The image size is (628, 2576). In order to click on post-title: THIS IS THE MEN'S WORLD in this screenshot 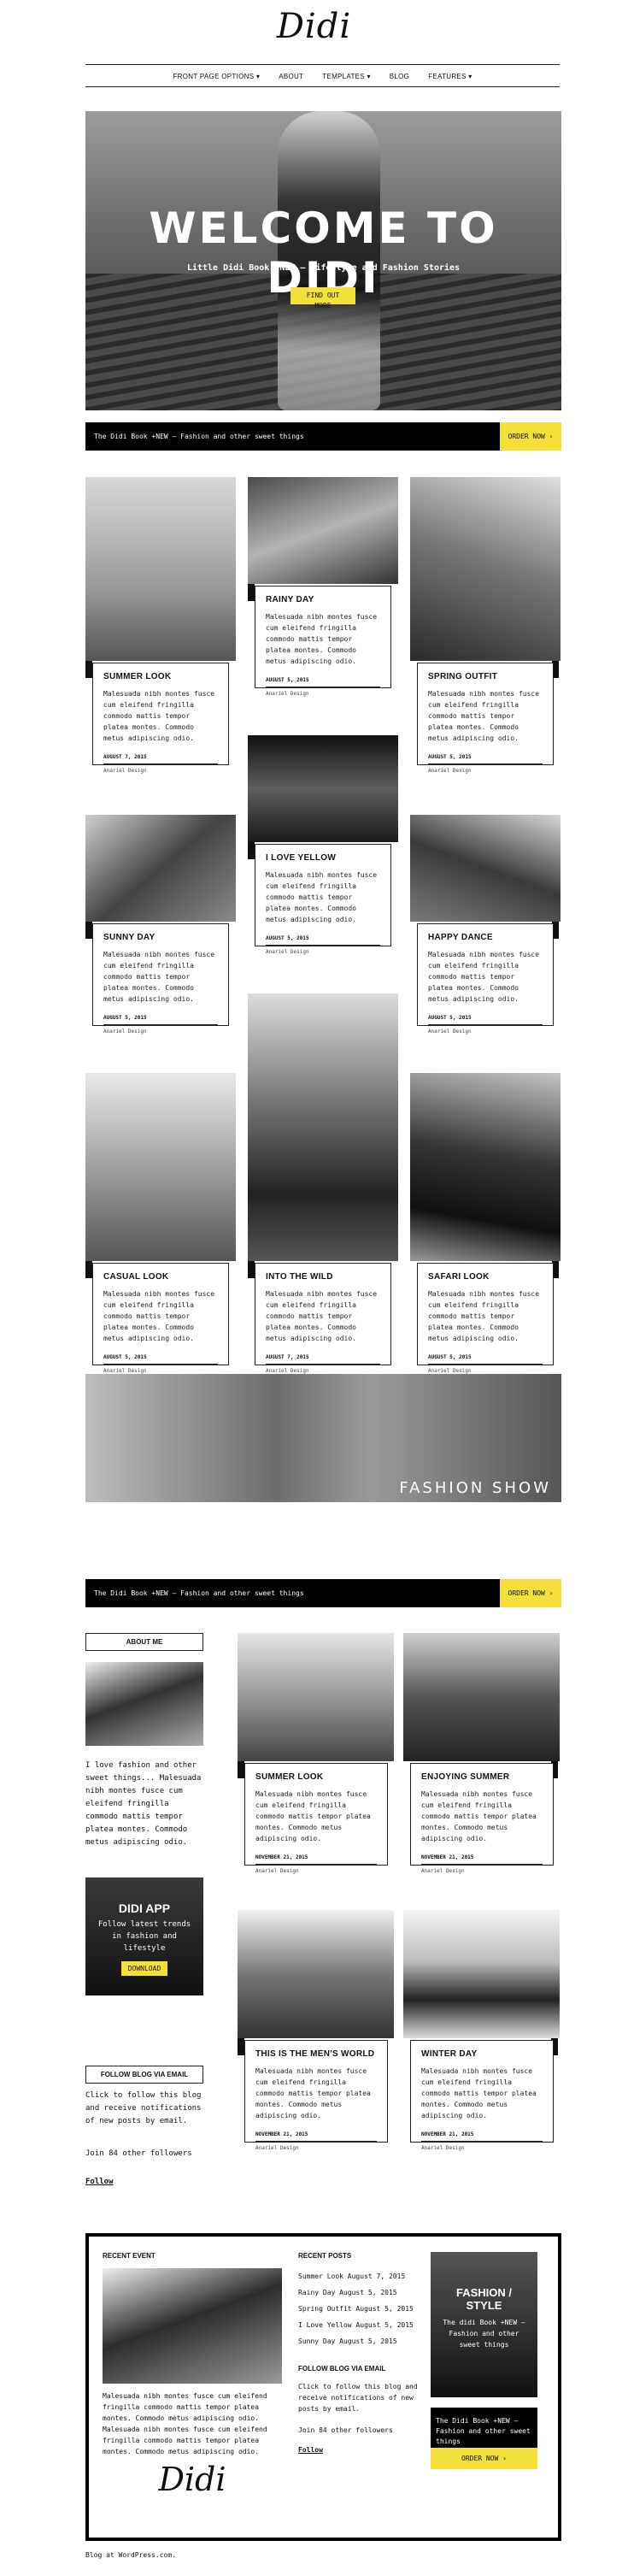, I will do `click(316, 2054)`.